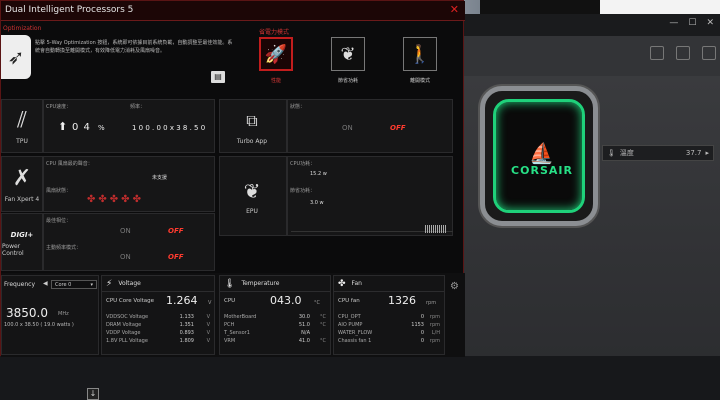 The image size is (720, 400). I want to click on digi-tile: DIGI+ Power Control, so click(22, 242).